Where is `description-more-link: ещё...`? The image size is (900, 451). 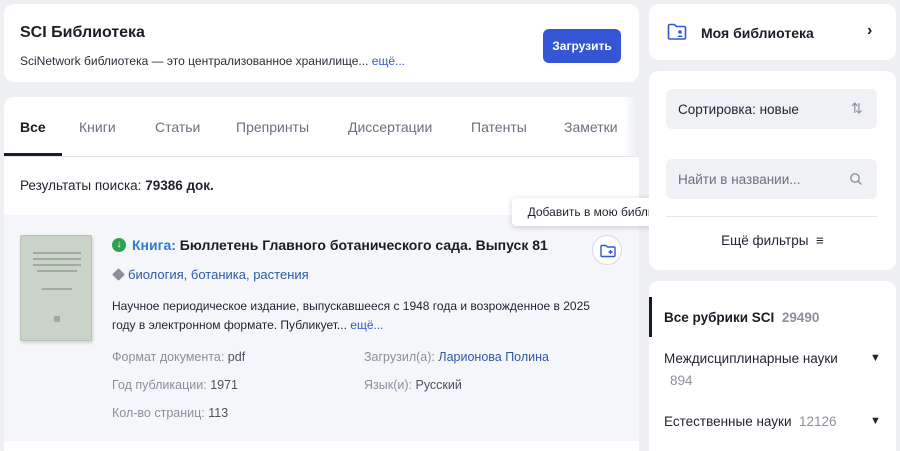
description-more-link: ещё... is located at coordinates (388, 61).